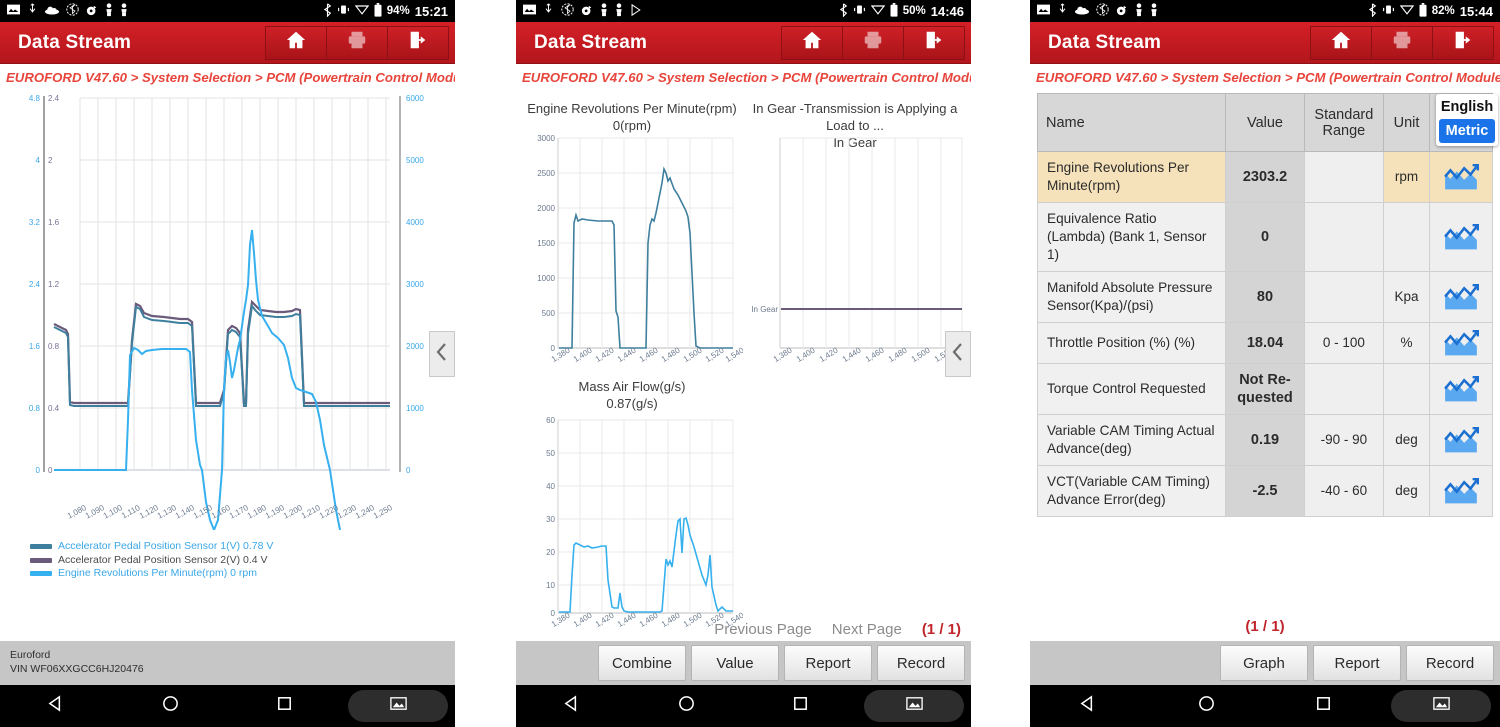  What do you see at coordinates (1265, 626) in the screenshot?
I see `page-indicator: (1 / 1)` at bounding box center [1265, 626].